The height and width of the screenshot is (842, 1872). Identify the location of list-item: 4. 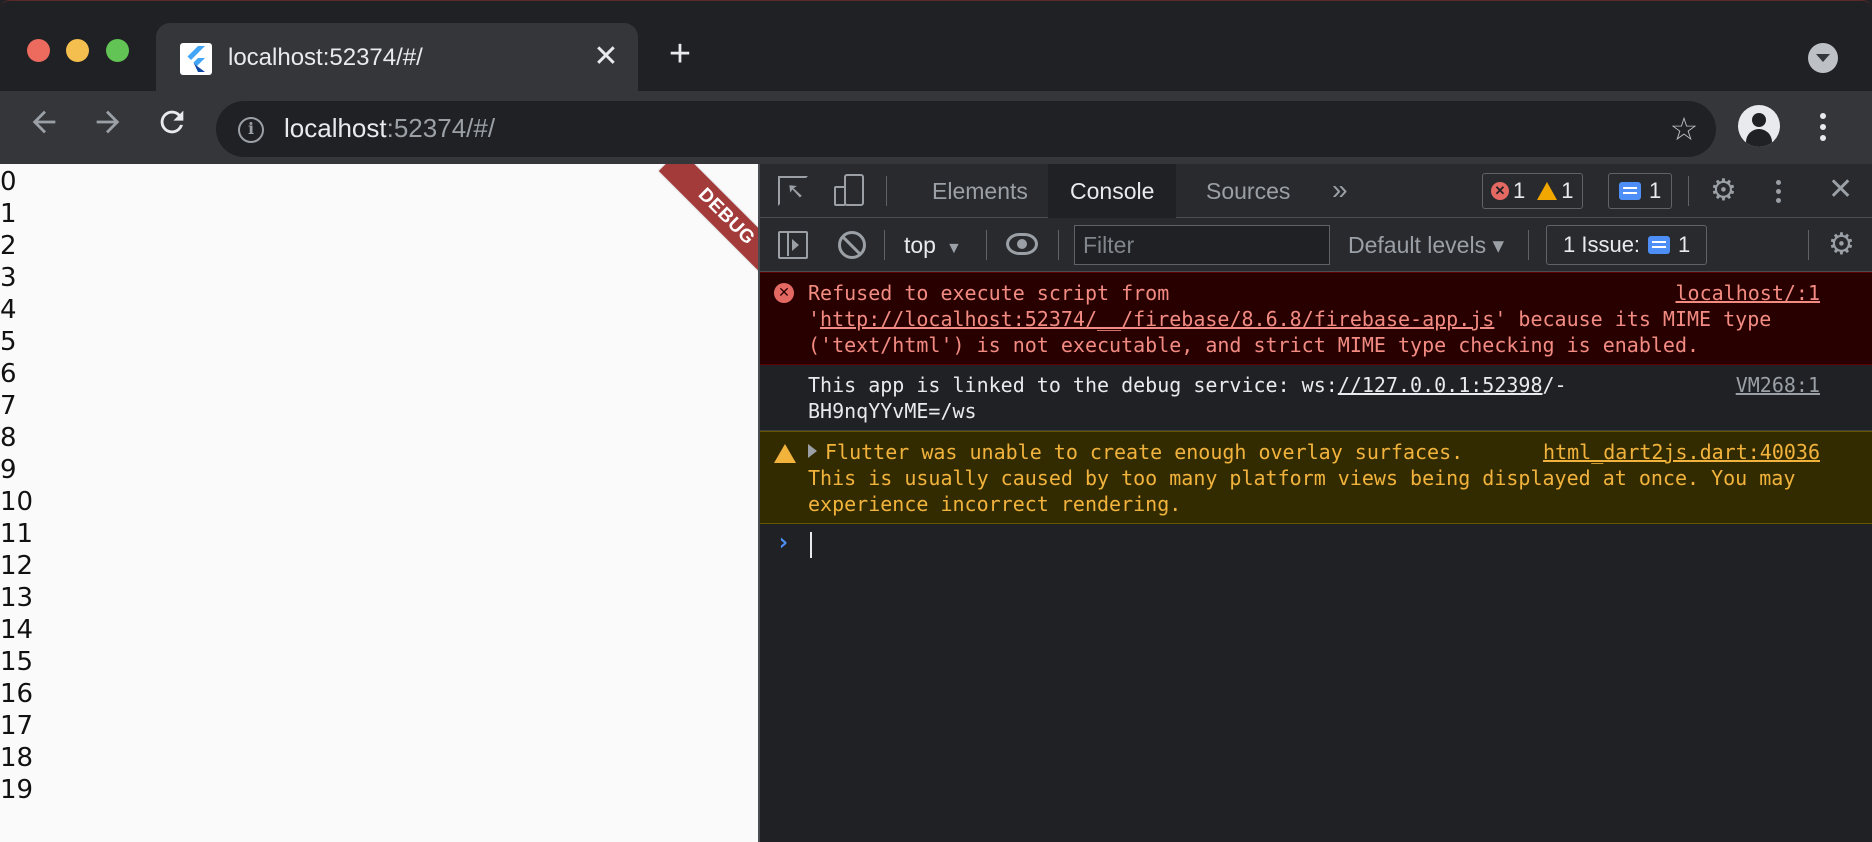
(8, 310).